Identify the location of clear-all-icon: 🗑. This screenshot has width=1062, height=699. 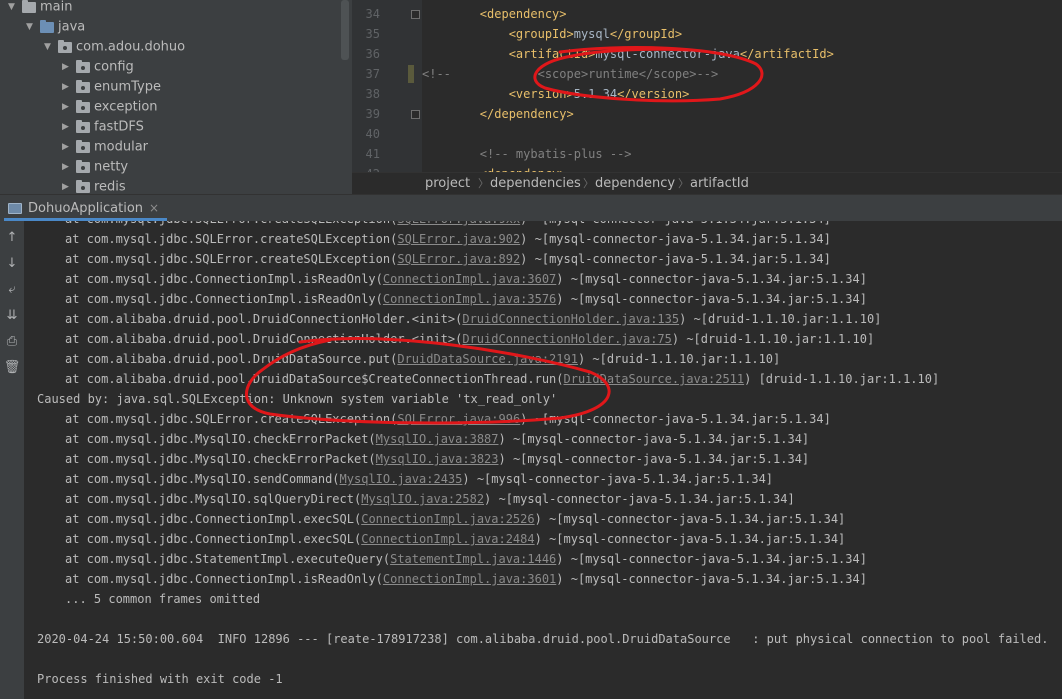
(12, 368).